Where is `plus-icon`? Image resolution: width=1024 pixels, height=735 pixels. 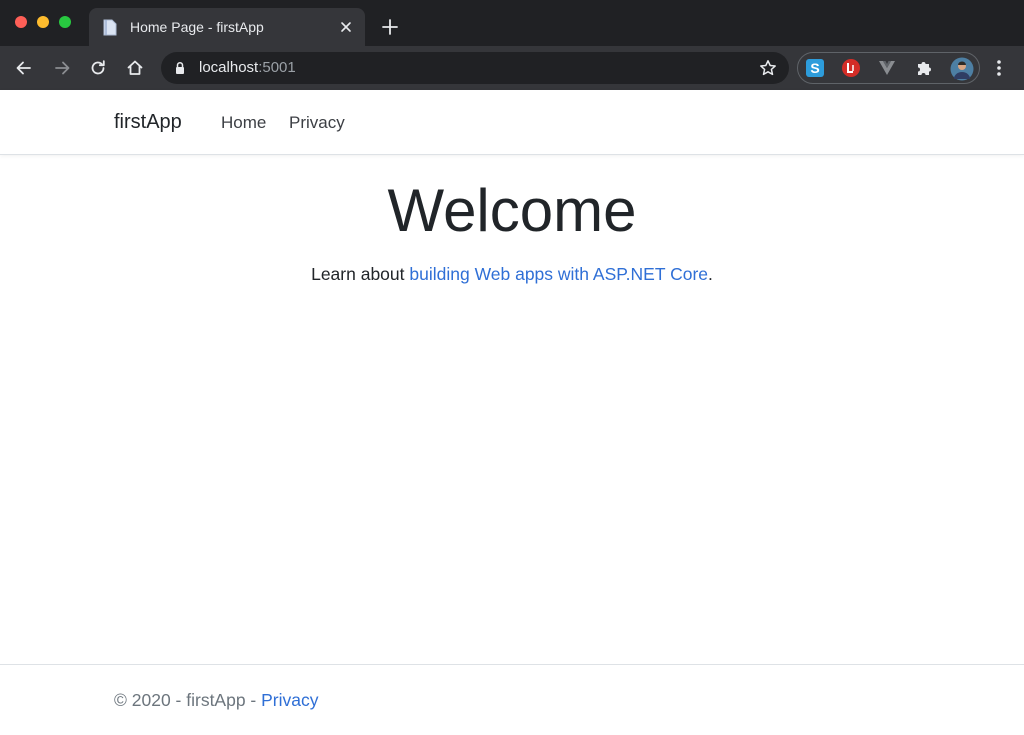 plus-icon is located at coordinates (390, 27).